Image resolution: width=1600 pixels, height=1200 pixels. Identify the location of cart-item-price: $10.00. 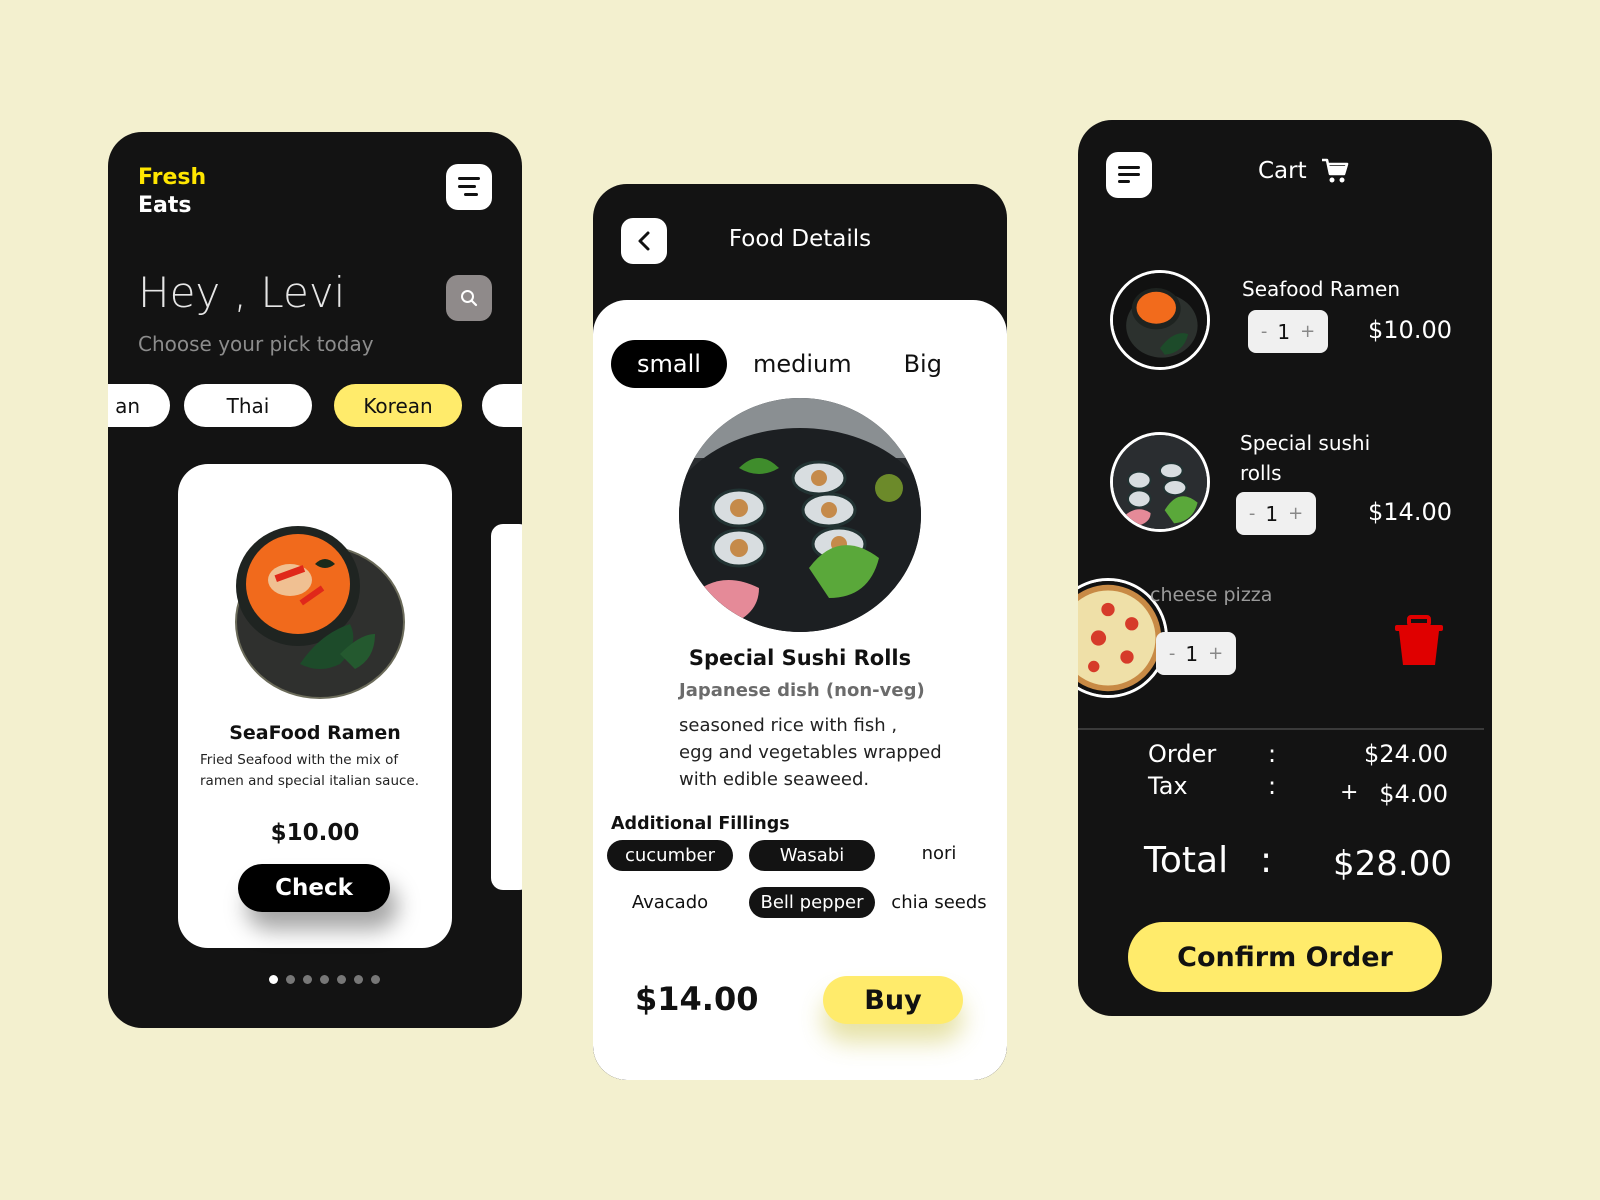
(1410, 330).